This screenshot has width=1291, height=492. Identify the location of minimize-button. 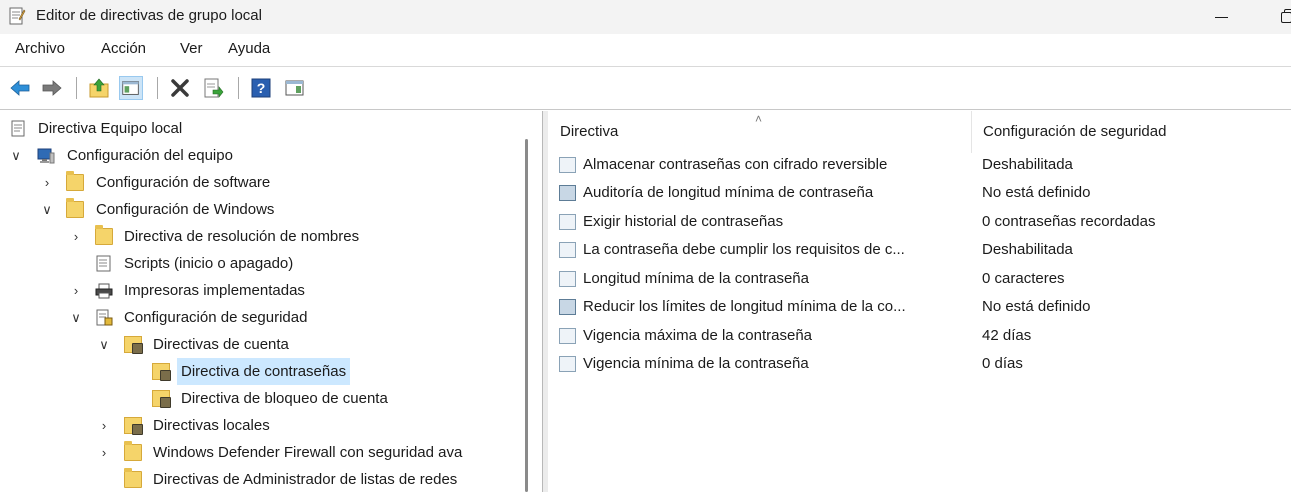
(1223, 17).